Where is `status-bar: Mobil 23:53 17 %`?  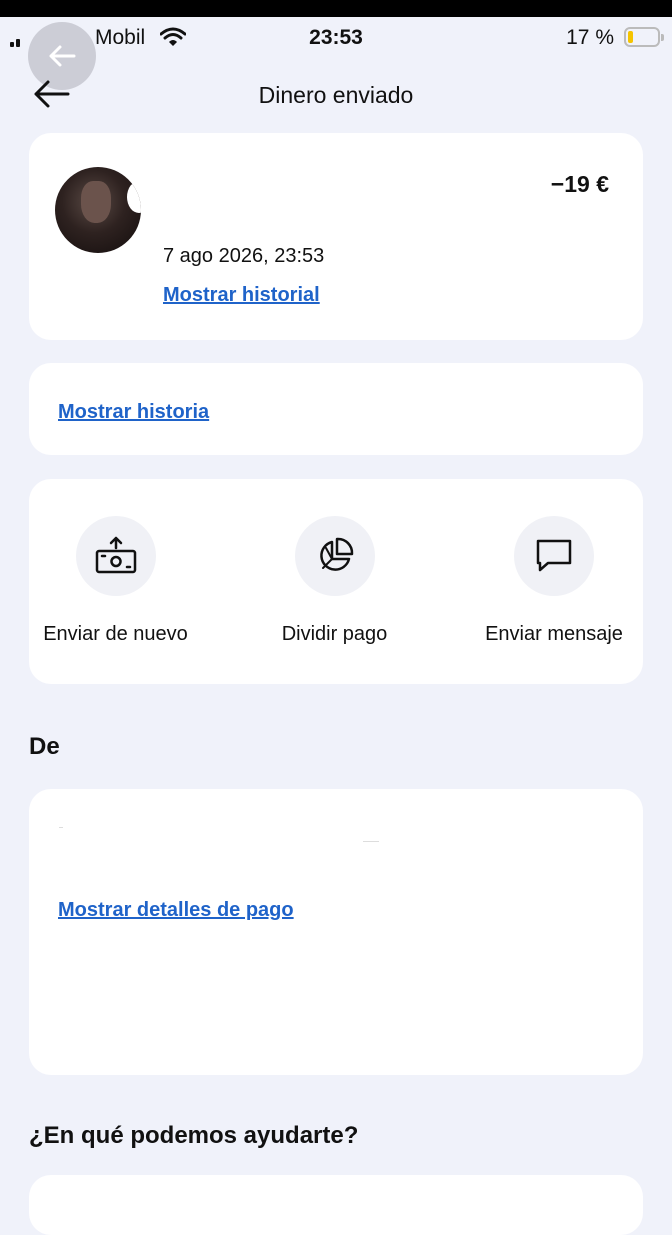
status-bar: Mobil 23:53 17 % is located at coordinates (336, 53).